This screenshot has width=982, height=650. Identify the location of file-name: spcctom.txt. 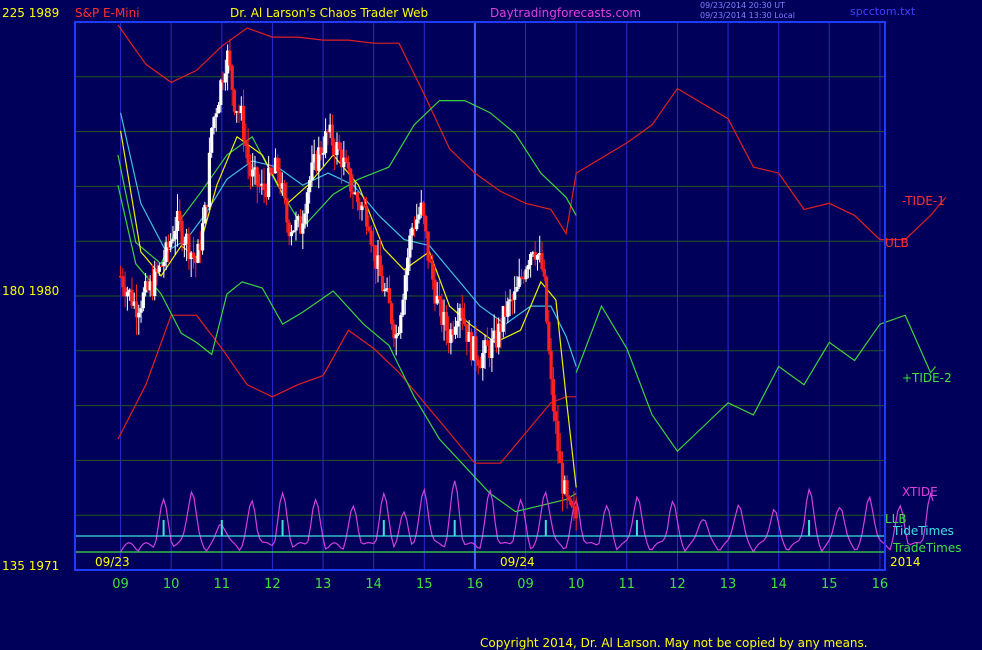
(883, 11).